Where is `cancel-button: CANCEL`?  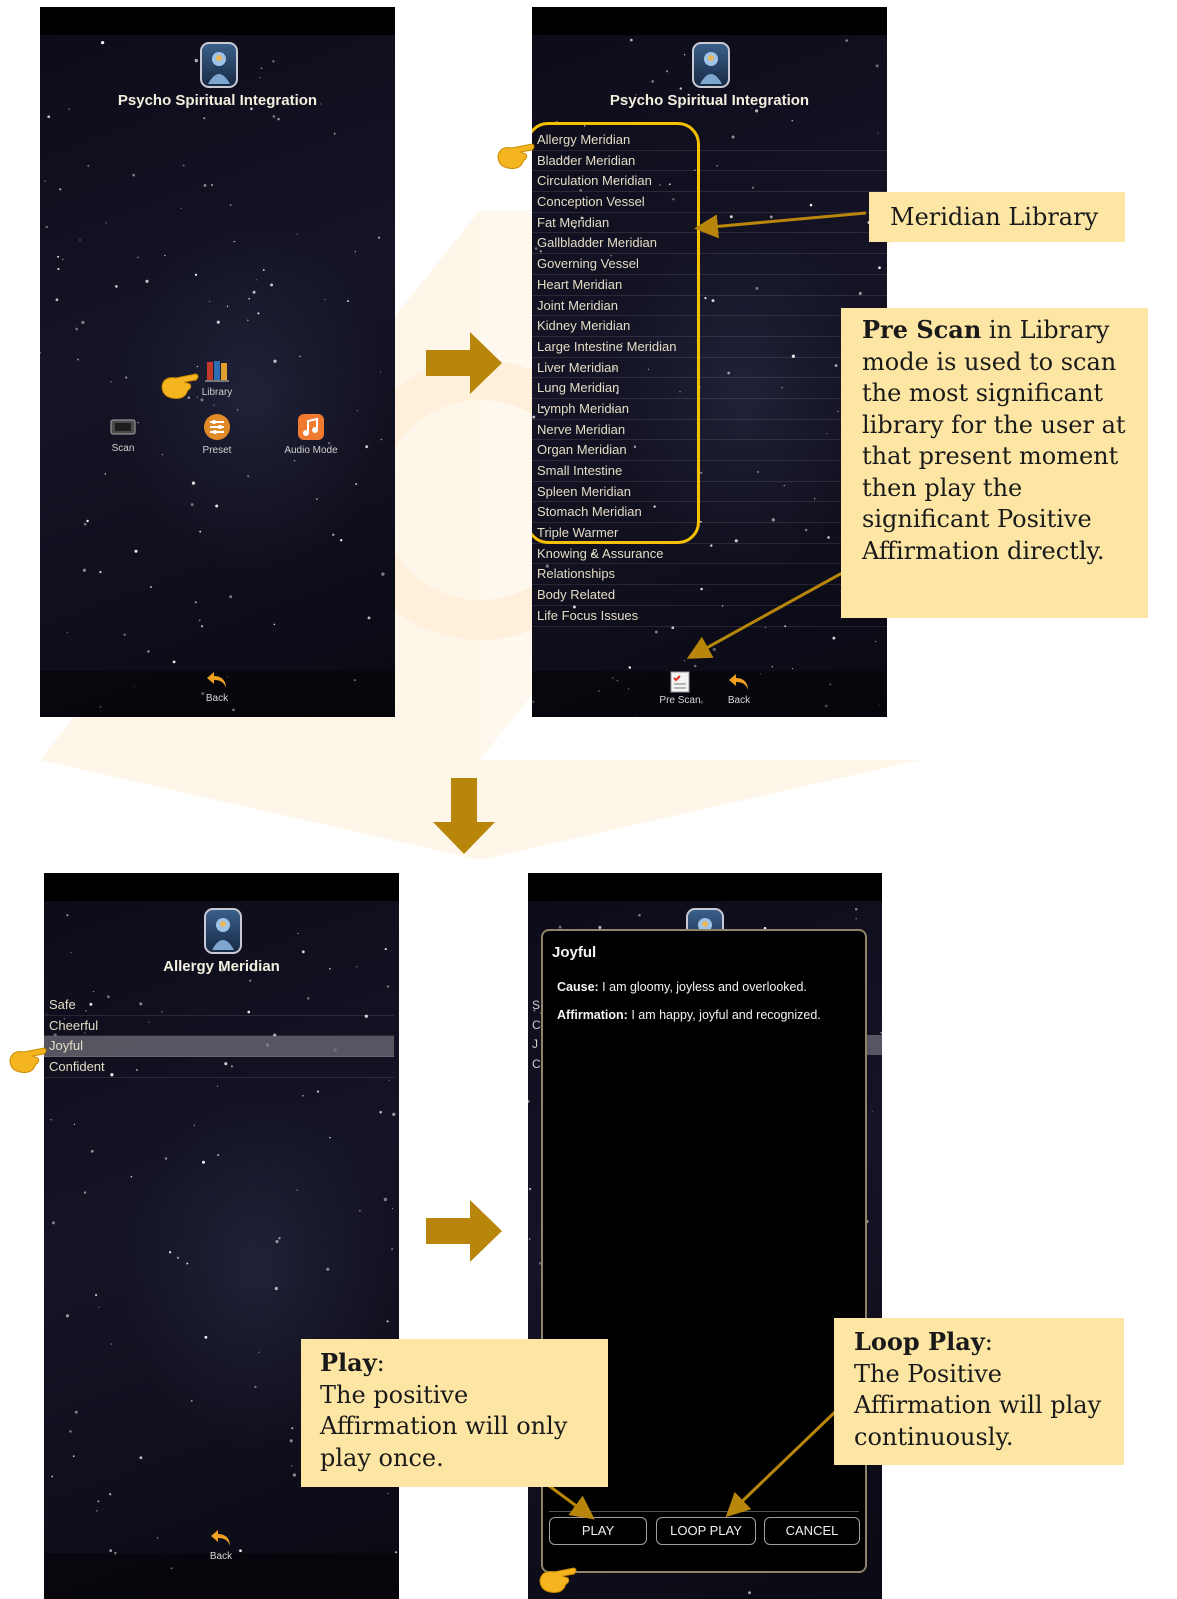
cancel-button: CANCEL is located at coordinates (812, 1531).